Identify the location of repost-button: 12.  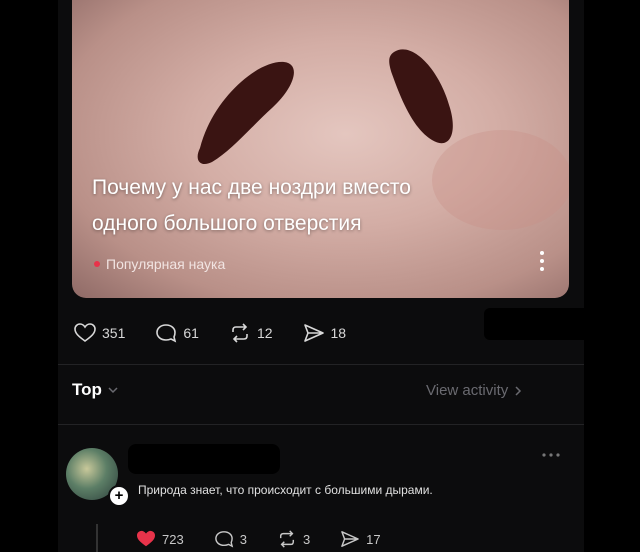
(251, 333).